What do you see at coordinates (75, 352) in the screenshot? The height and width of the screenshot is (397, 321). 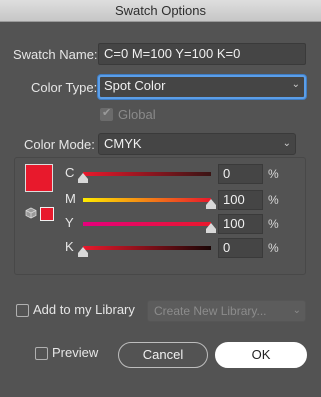 I see `preview-label: Preview` at bounding box center [75, 352].